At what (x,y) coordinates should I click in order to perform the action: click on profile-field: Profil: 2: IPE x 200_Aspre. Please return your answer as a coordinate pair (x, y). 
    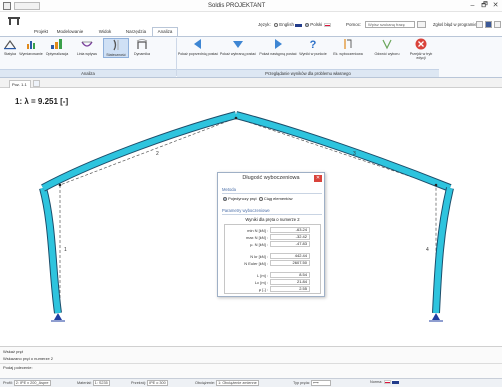
    Looking at the image, I should click on (27, 383).